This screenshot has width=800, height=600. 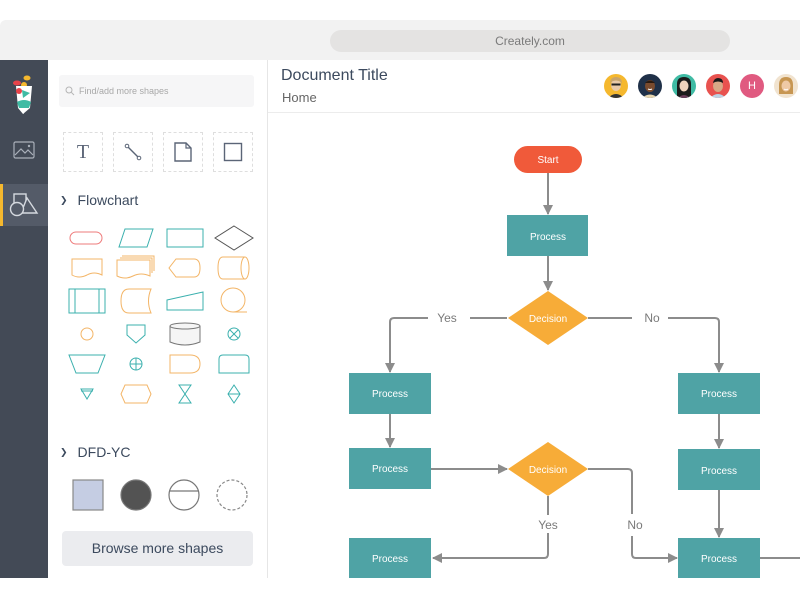 I want to click on shape-off-page-connector, so click(x=135, y=334).